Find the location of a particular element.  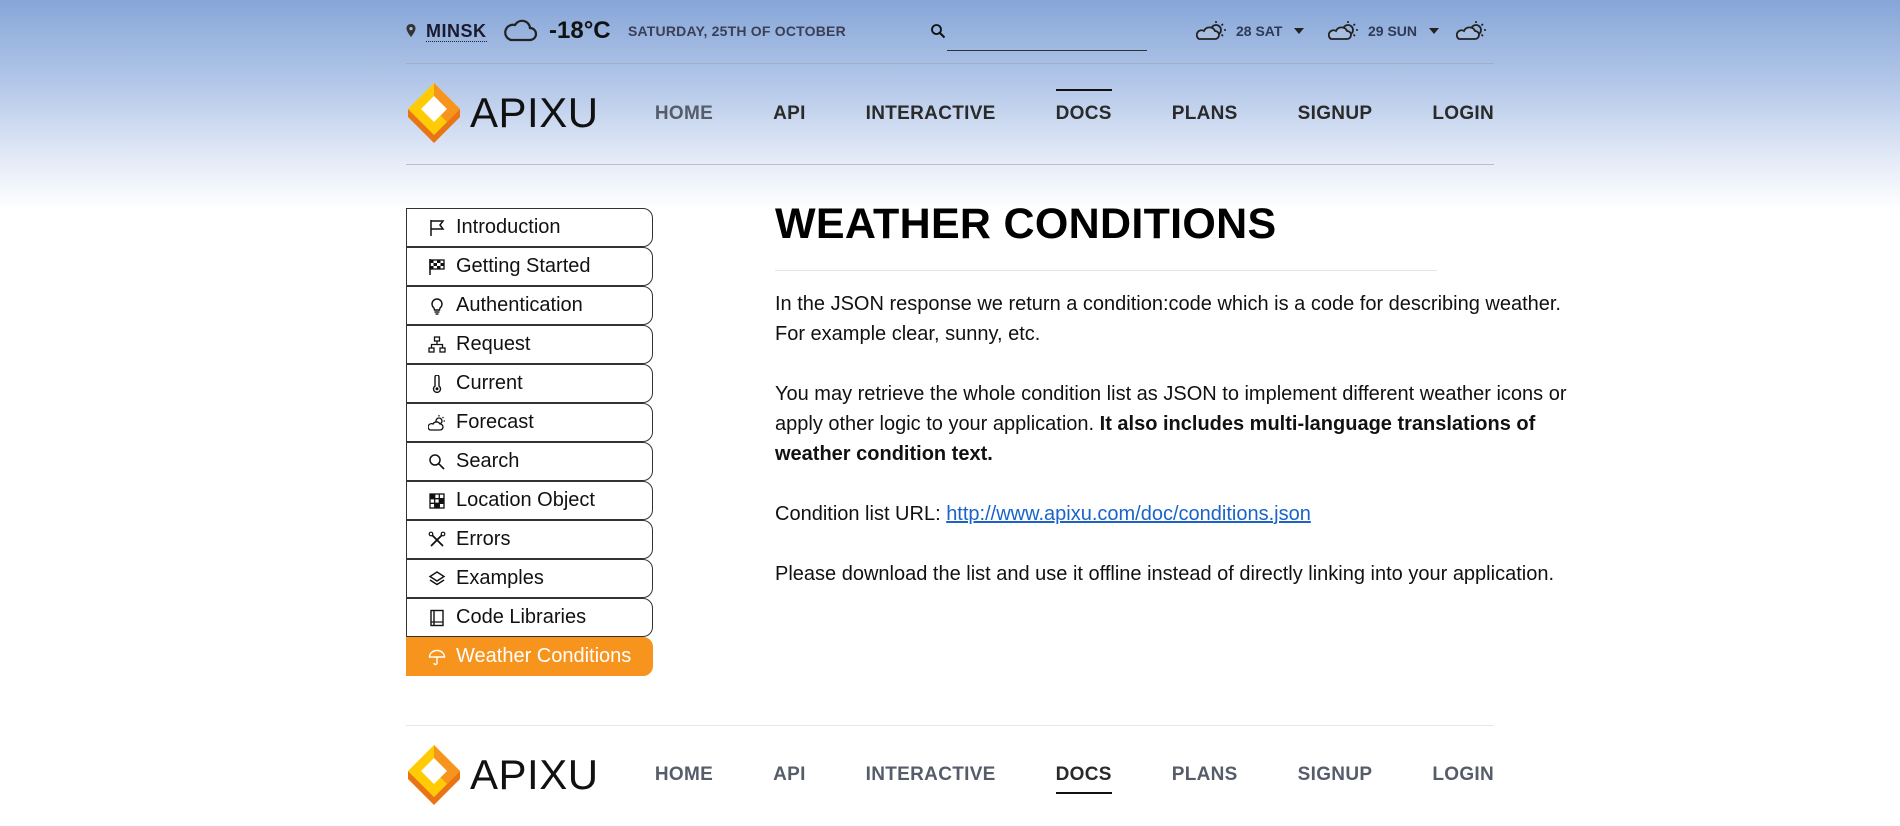

sidebar-item-label: Getting Started is located at coordinates (523, 266).